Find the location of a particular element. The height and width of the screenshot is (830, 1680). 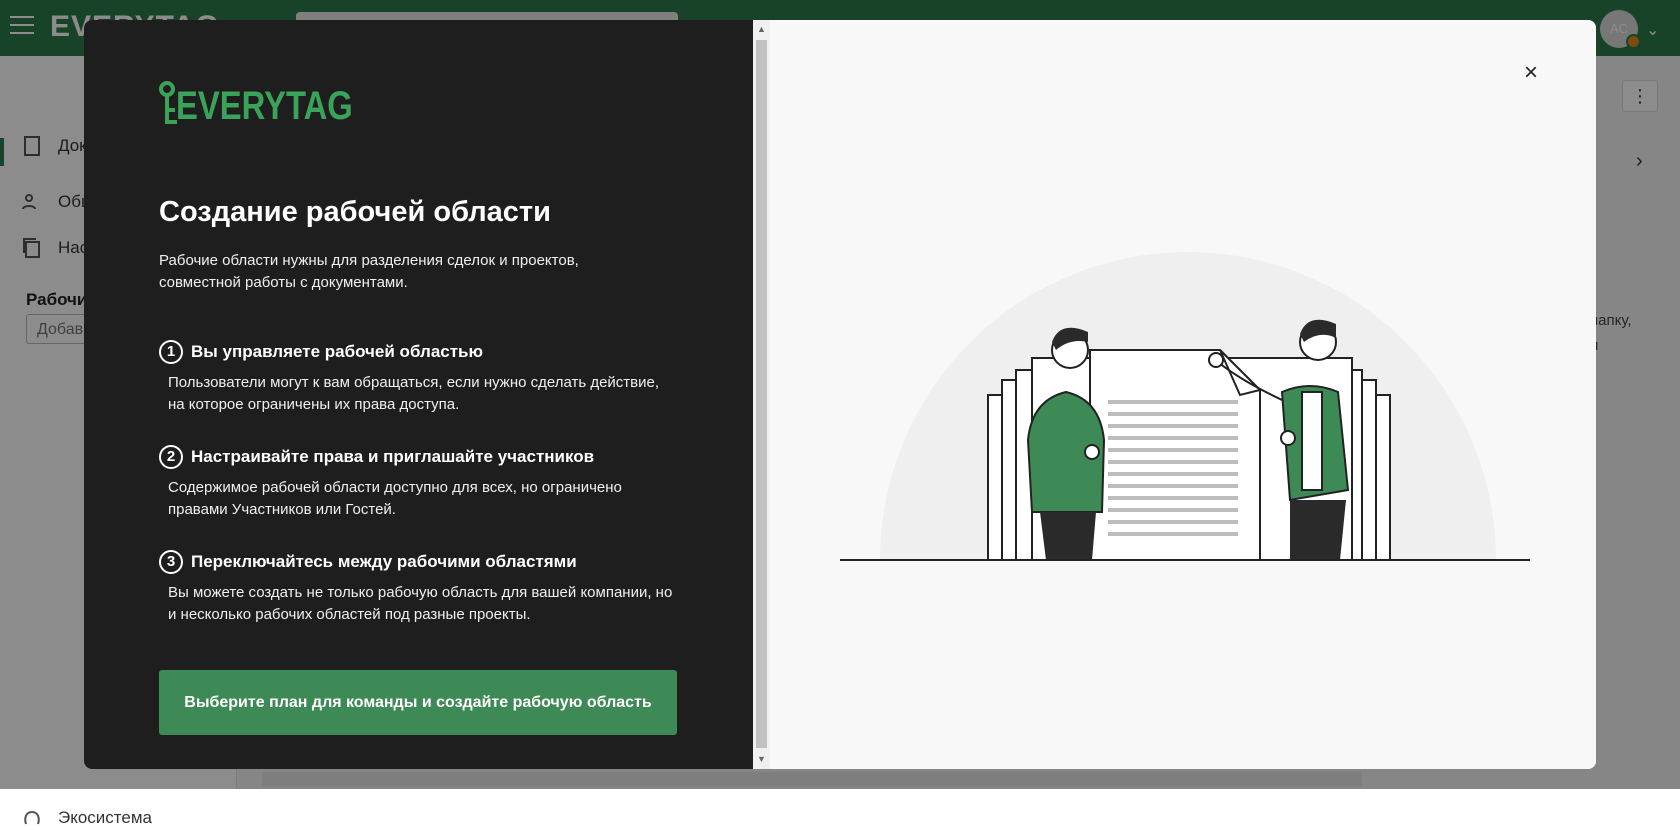

brand-logo: EVERYTAG is located at coordinates (275, 103).